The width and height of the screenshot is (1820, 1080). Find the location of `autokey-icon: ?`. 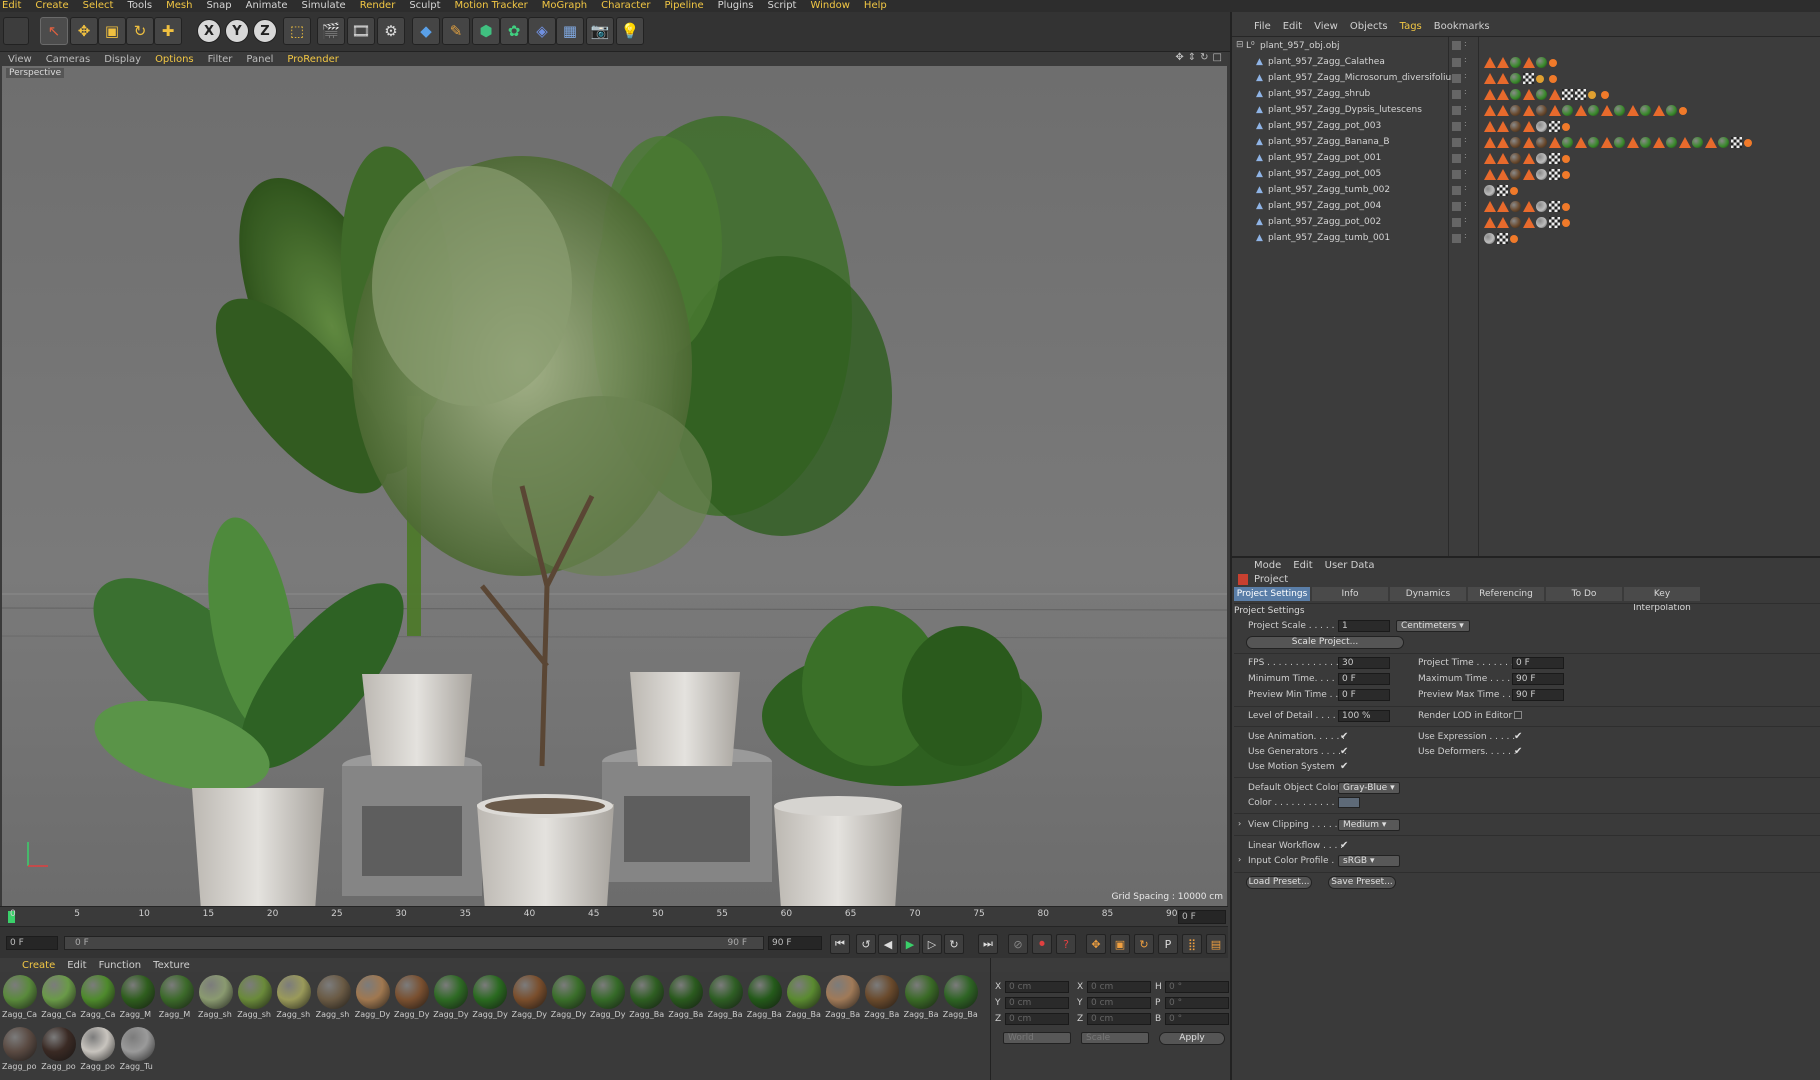

autokey-icon: ? is located at coordinates (1066, 944).